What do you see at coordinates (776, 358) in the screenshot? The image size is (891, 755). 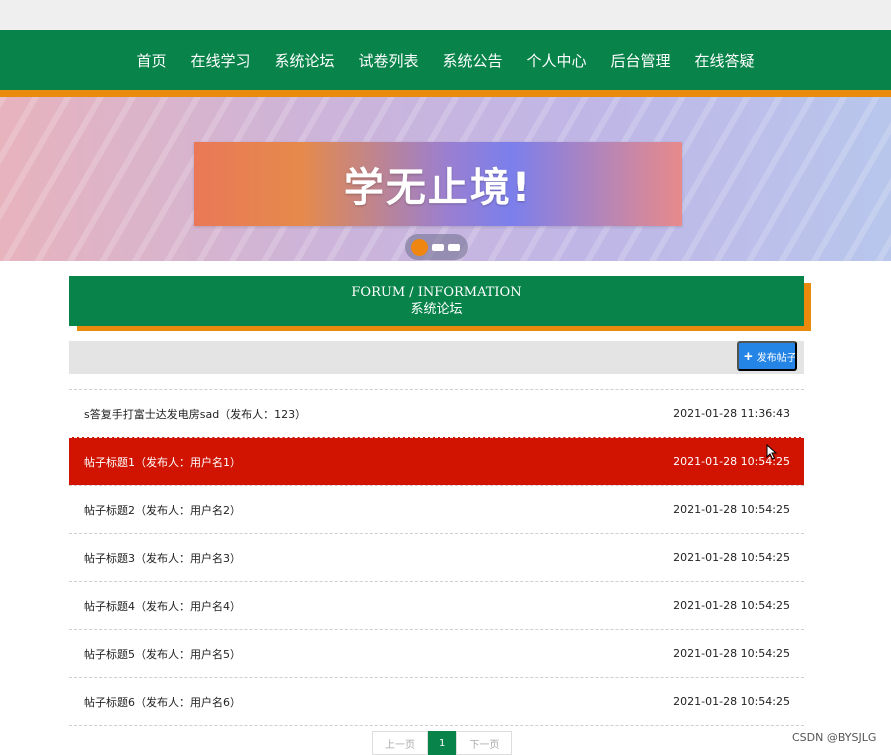 I see `publish-post-label: 发布帖子` at bounding box center [776, 358].